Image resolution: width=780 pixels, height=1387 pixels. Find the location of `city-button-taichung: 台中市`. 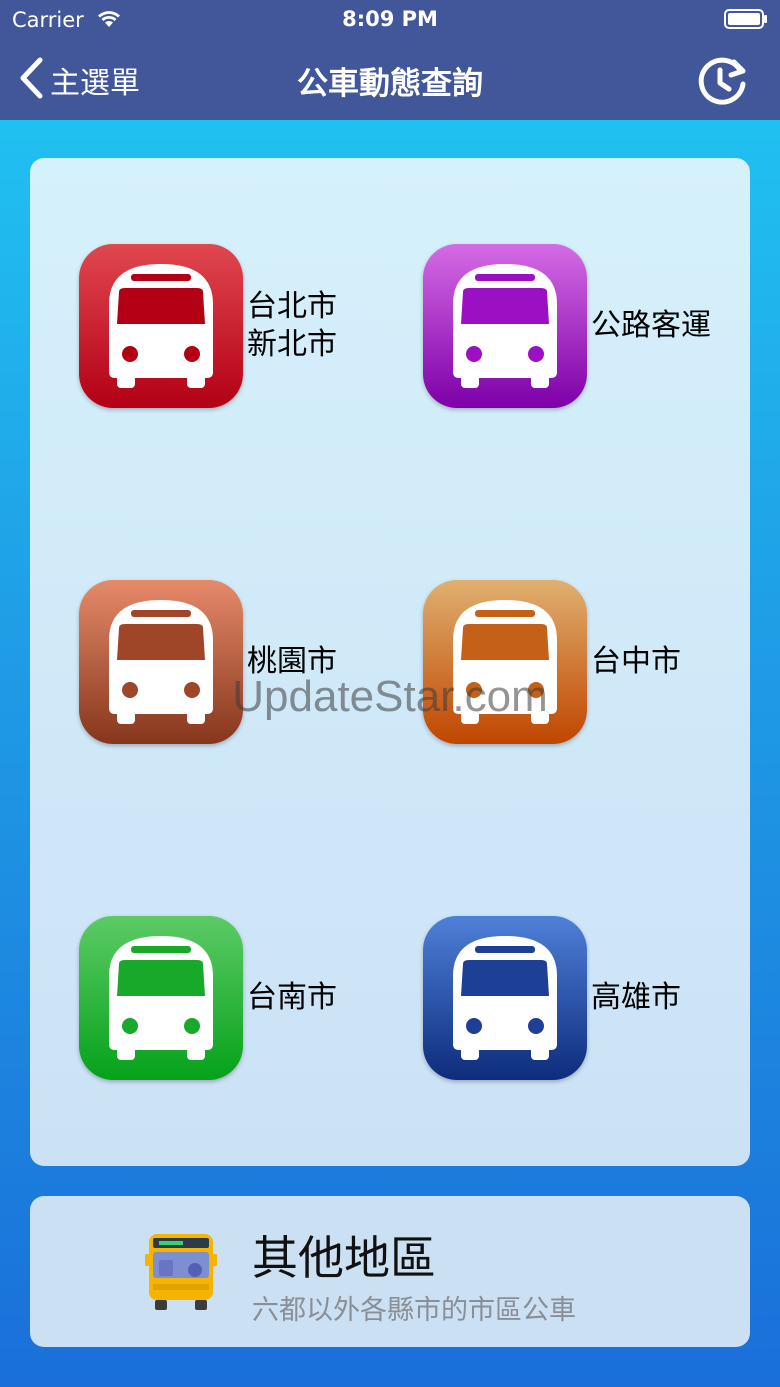

city-button-taichung: 台中市 is located at coordinates (552, 662).